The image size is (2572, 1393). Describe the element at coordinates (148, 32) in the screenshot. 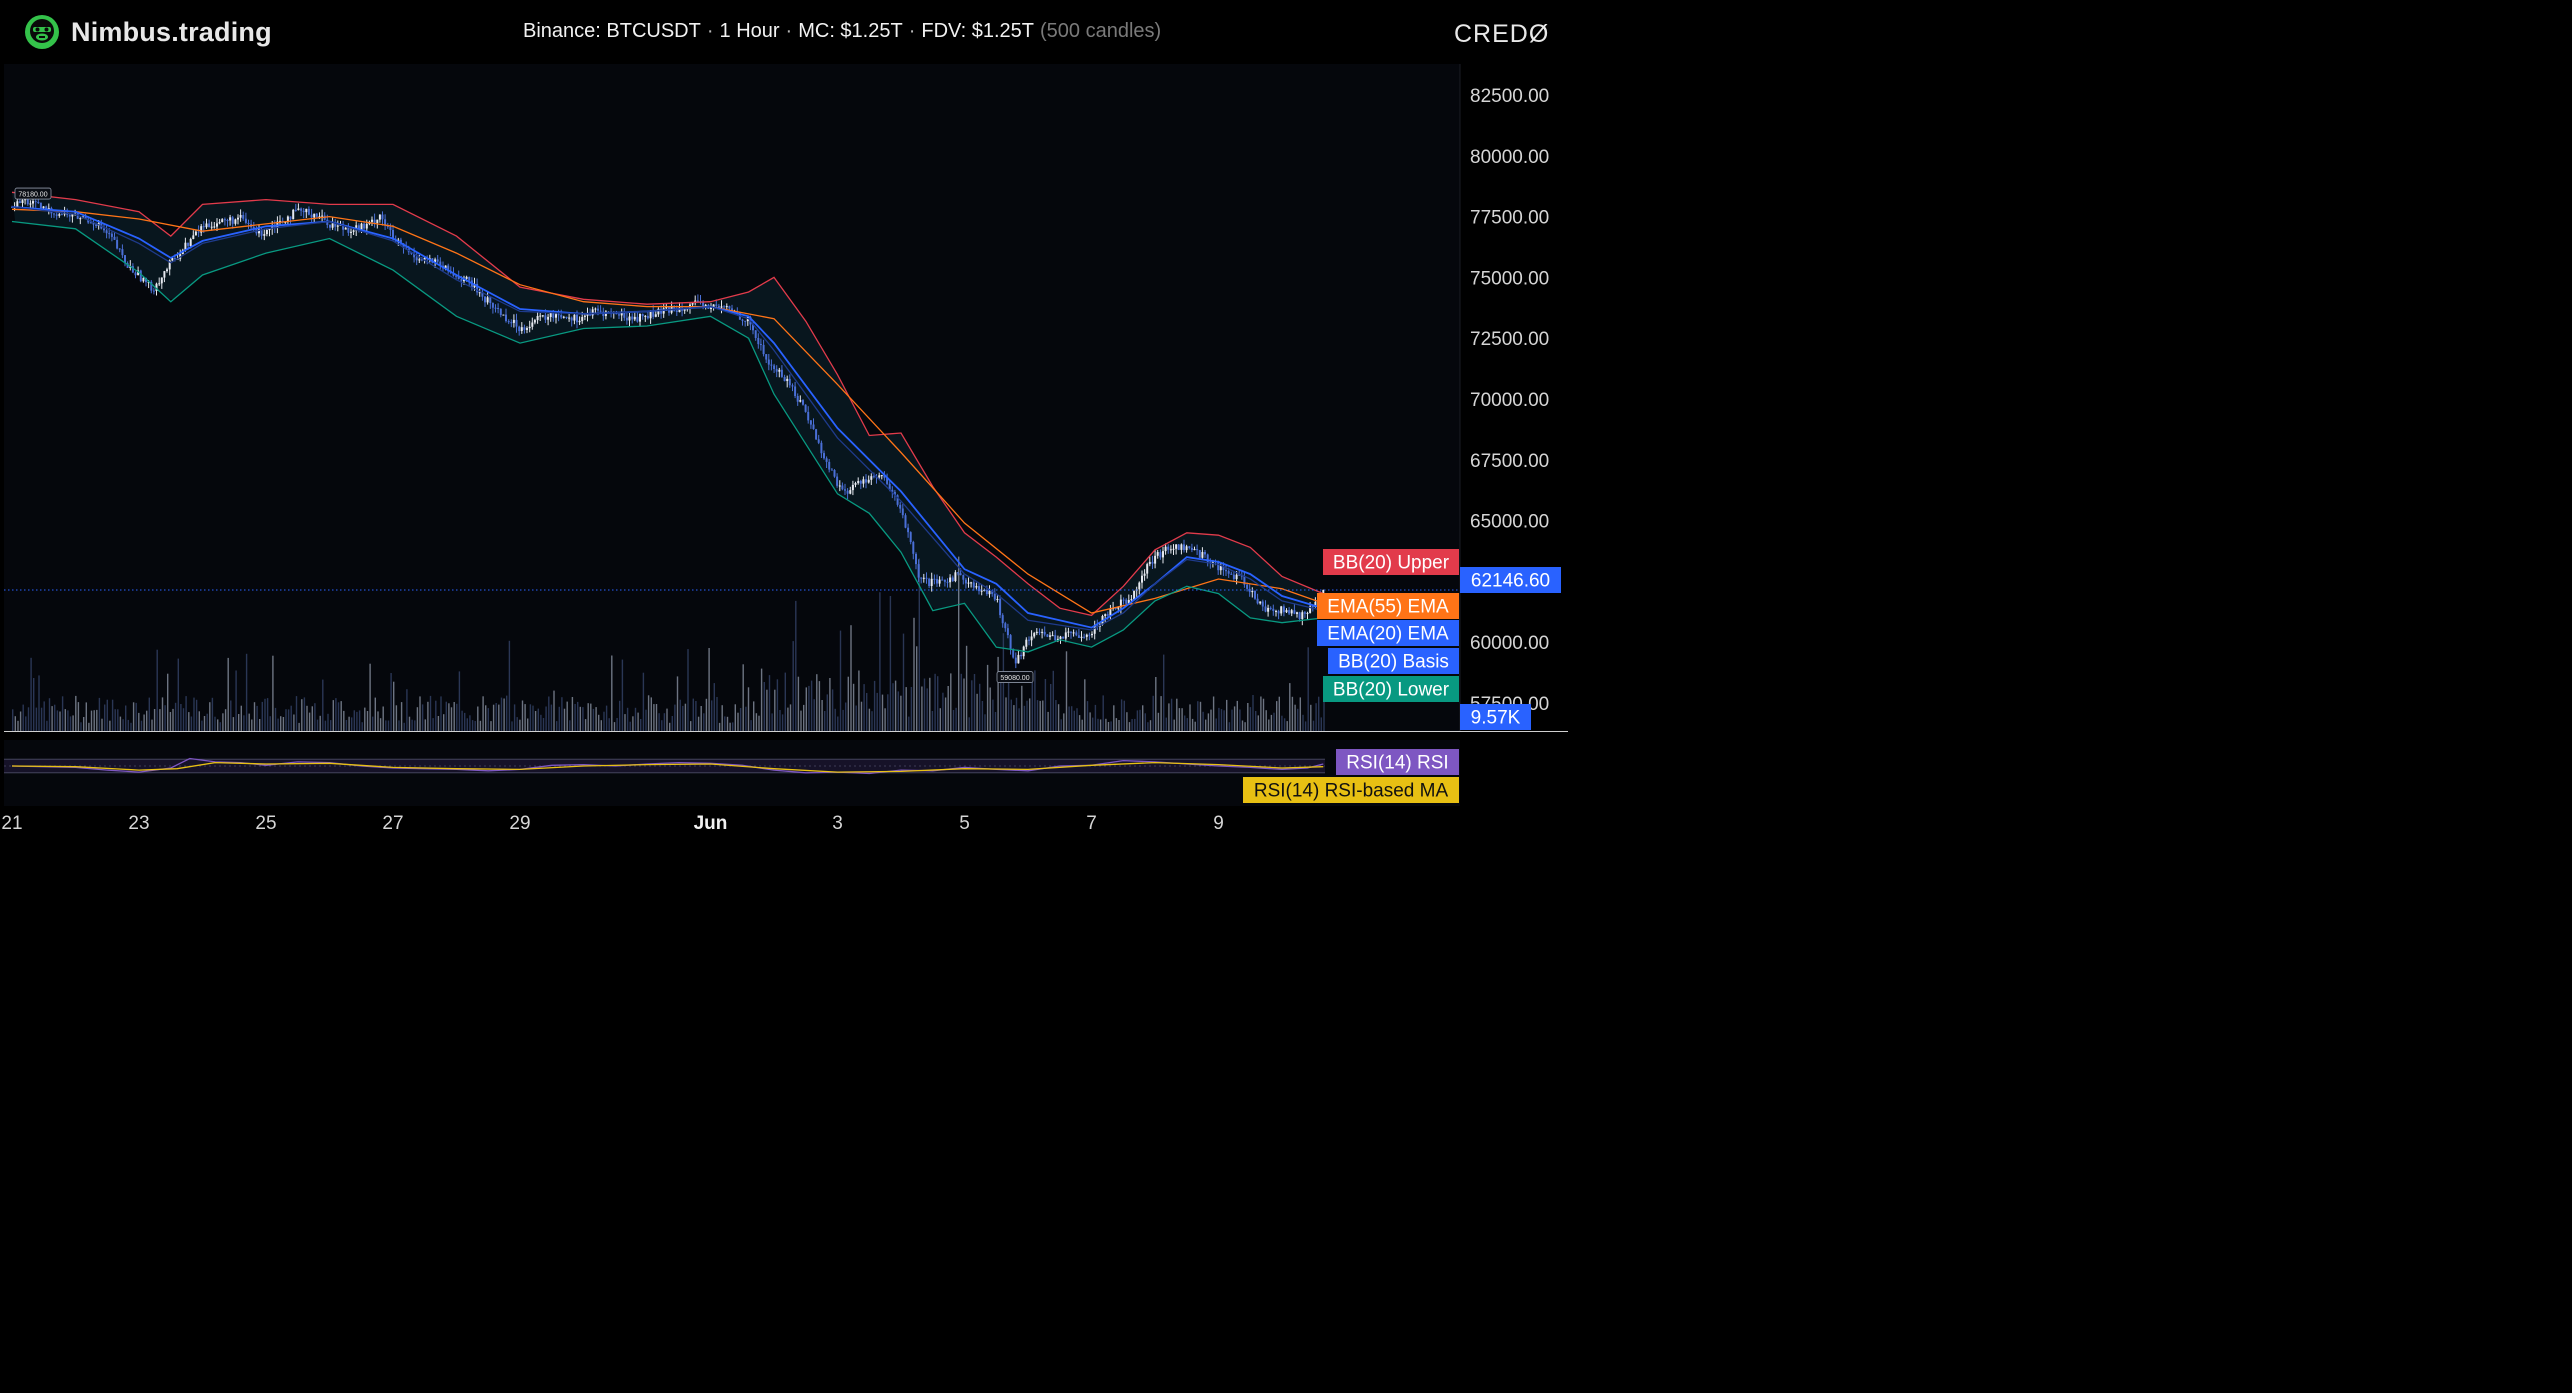

I see `brand: Nimbus.trading` at that location.